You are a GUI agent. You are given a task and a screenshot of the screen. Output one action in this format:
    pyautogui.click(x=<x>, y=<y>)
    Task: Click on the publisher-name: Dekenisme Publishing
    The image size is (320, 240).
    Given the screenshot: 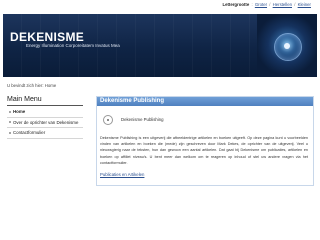 What is the action you would take?
    pyautogui.click(x=142, y=119)
    